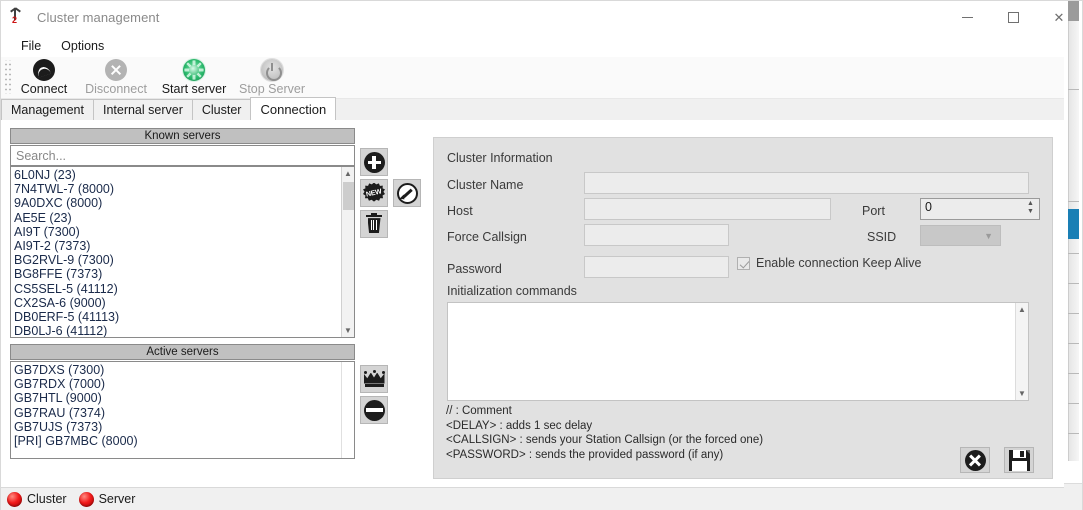  I want to click on add-server-button, so click(374, 162).